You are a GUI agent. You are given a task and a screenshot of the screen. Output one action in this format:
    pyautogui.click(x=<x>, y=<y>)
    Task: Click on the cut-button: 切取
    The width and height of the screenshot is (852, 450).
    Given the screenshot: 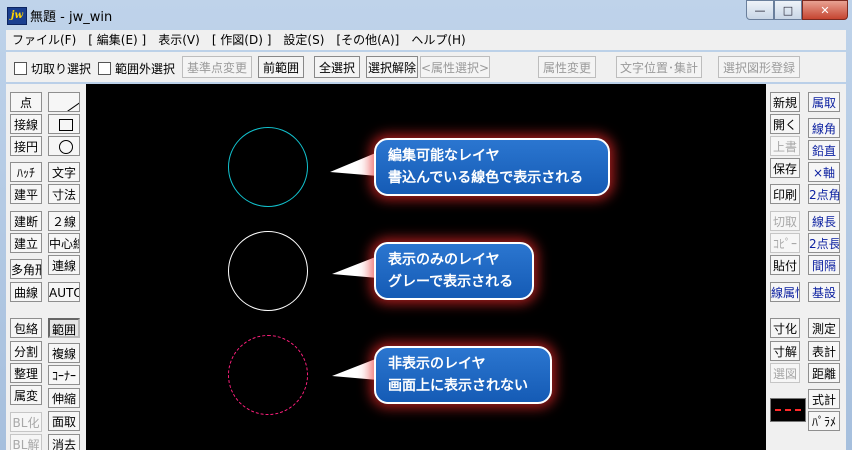 What is the action you would take?
    pyautogui.click(x=785, y=221)
    